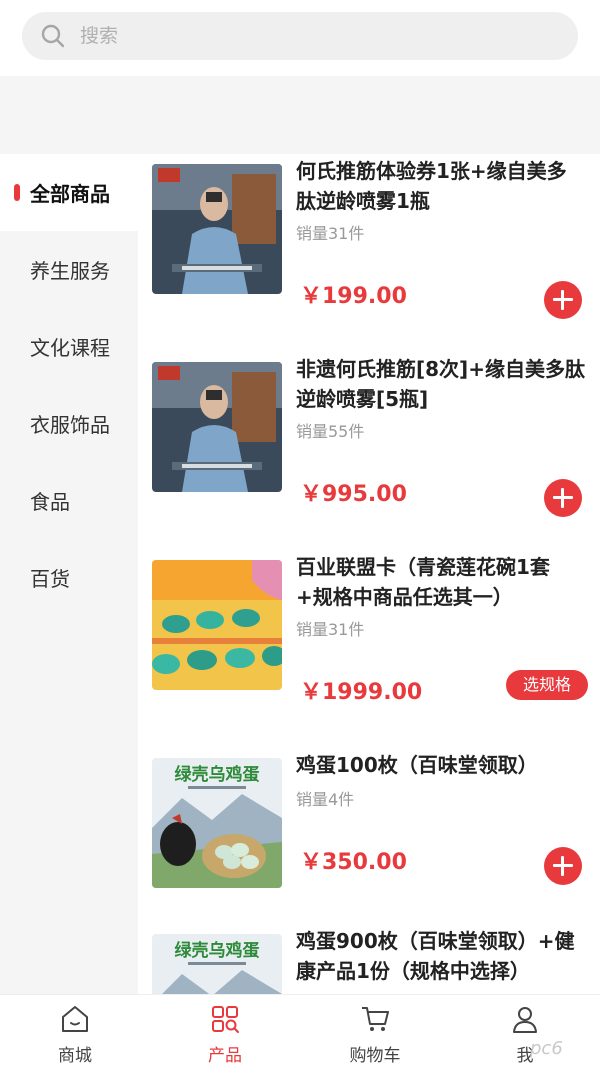 This screenshot has height=1073, width=600. Describe the element at coordinates (17, 192) in the screenshot. I see `active-indicator` at that location.